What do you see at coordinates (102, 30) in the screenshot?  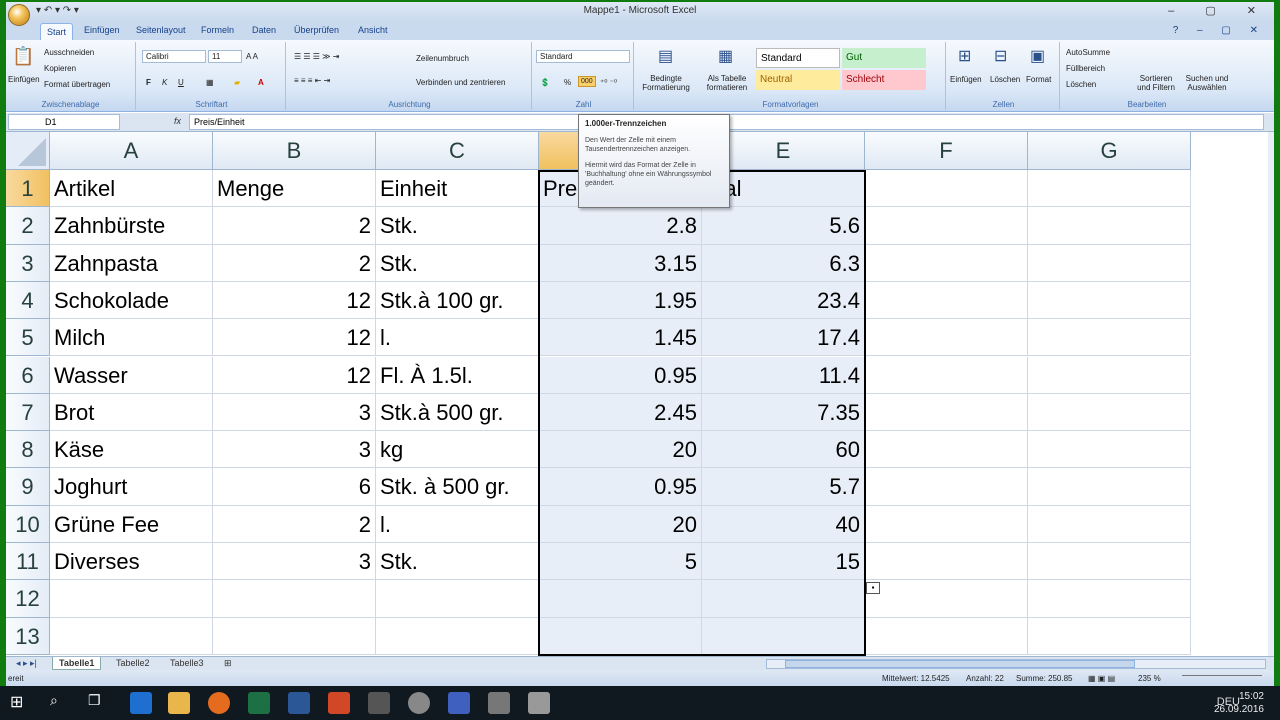 I see `tab-einfuegen: Einfügen` at bounding box center [102, 30].